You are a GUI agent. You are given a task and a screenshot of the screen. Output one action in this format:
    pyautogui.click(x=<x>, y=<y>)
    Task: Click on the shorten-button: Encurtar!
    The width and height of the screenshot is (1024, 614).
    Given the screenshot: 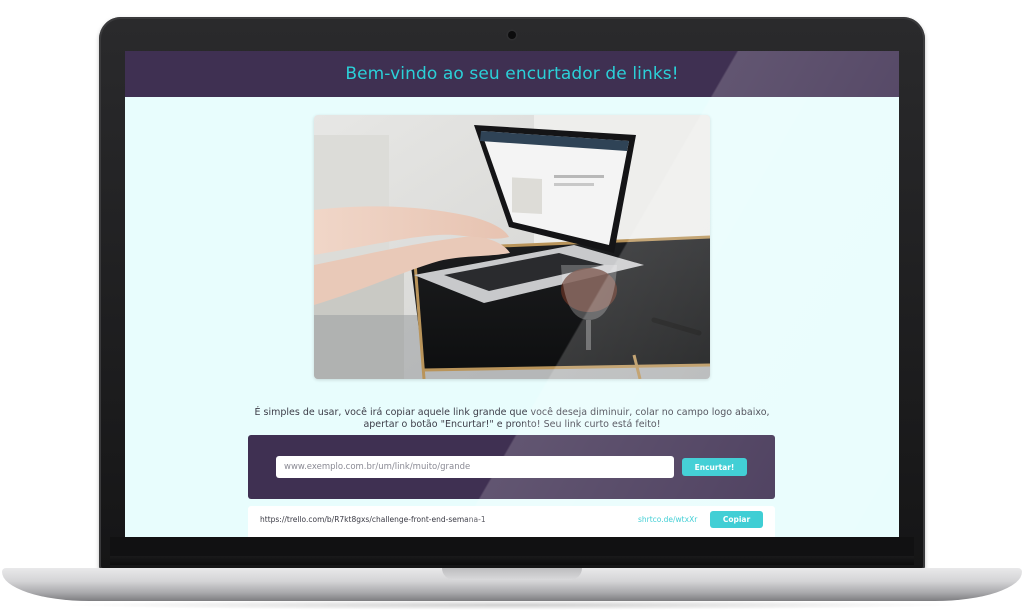 What is the action you would take?
    pyautogui.click(x=714, y=467)
    